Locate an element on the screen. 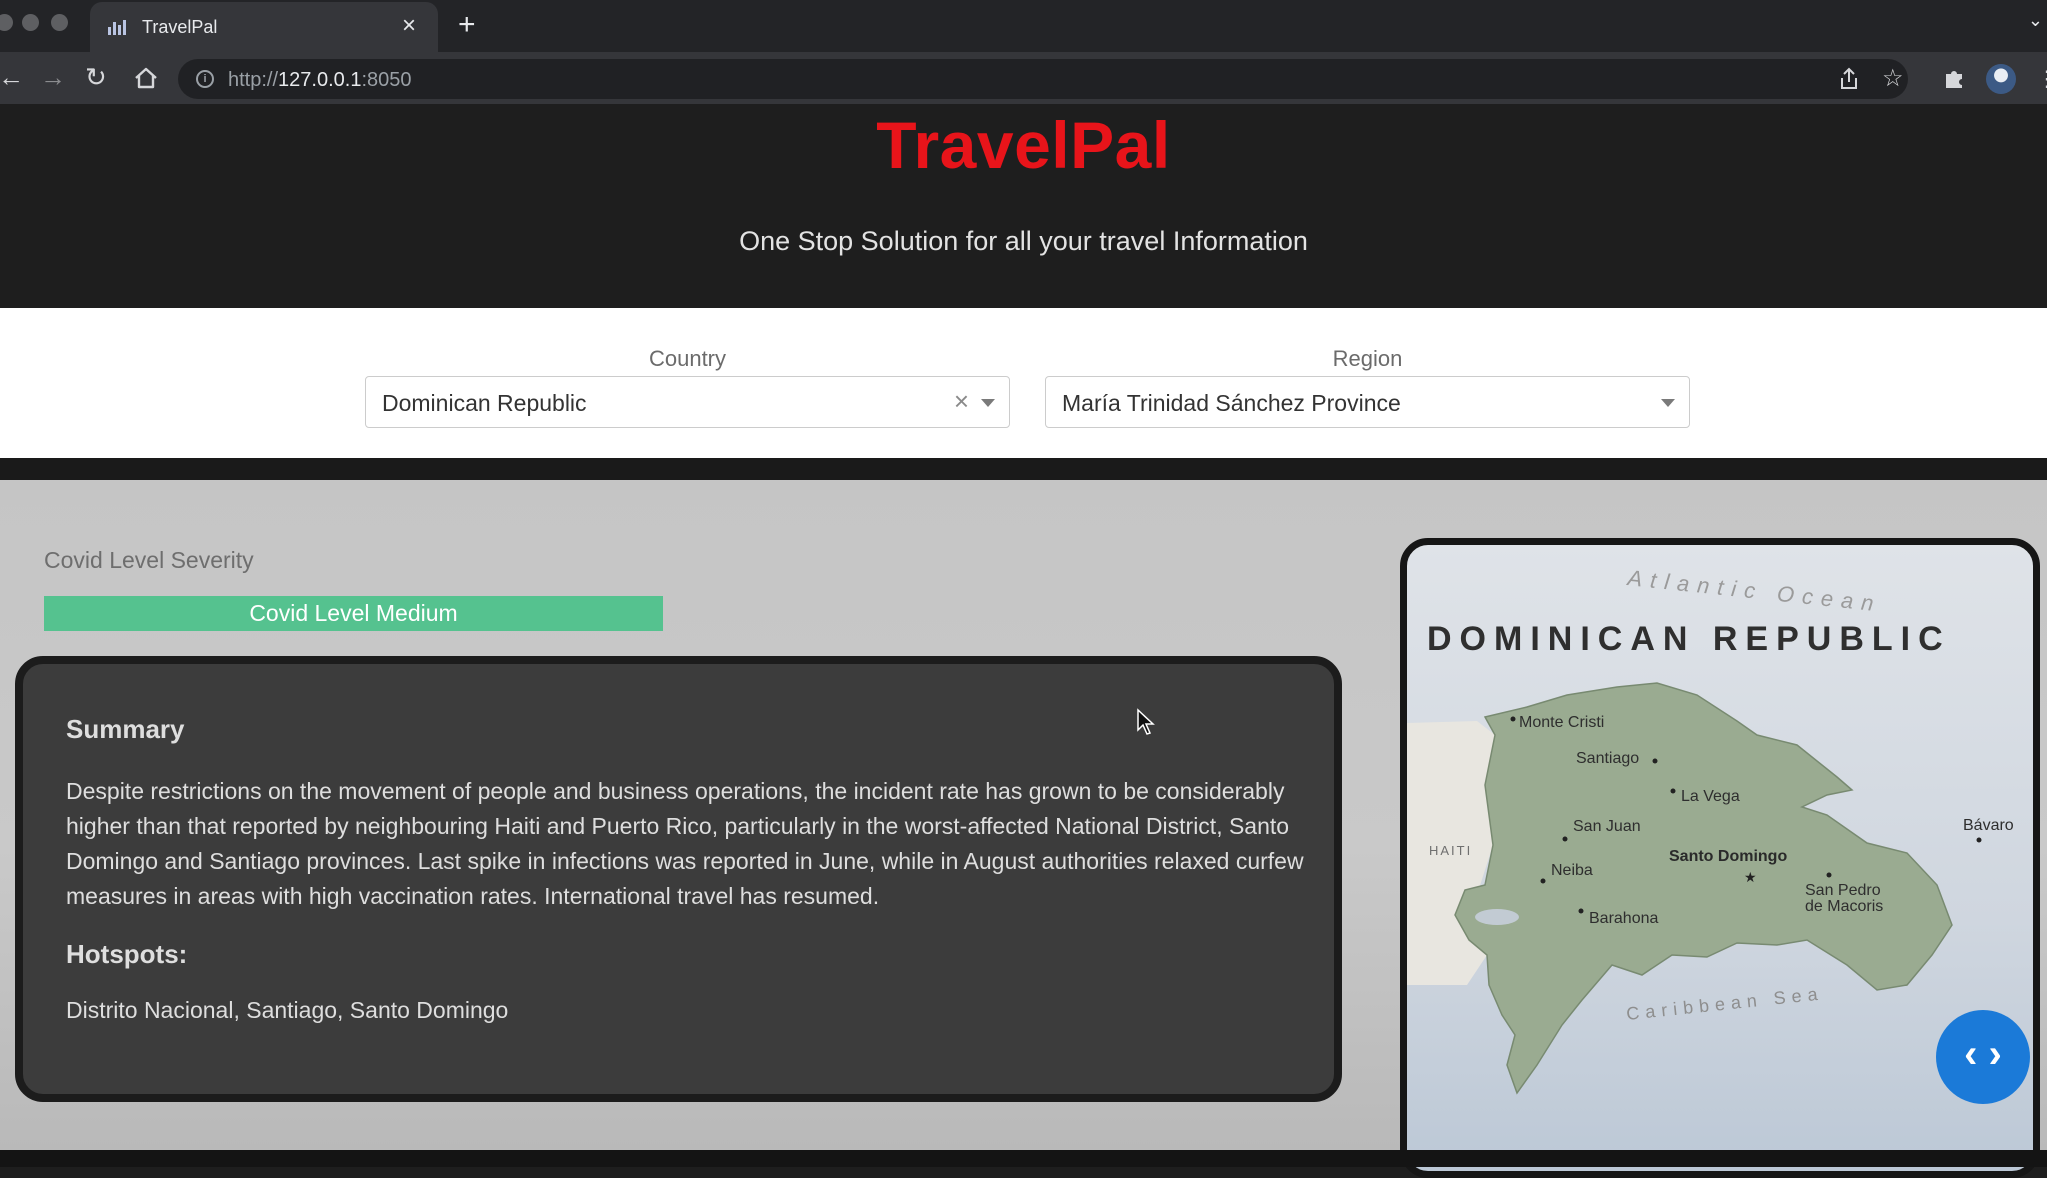 This screenshot has height=1178, width=2047. browser-toolbar: ← → ↻ i http://127.0.0.1:8050 ☆ ⋮ is located at coordinates (1023, 78).